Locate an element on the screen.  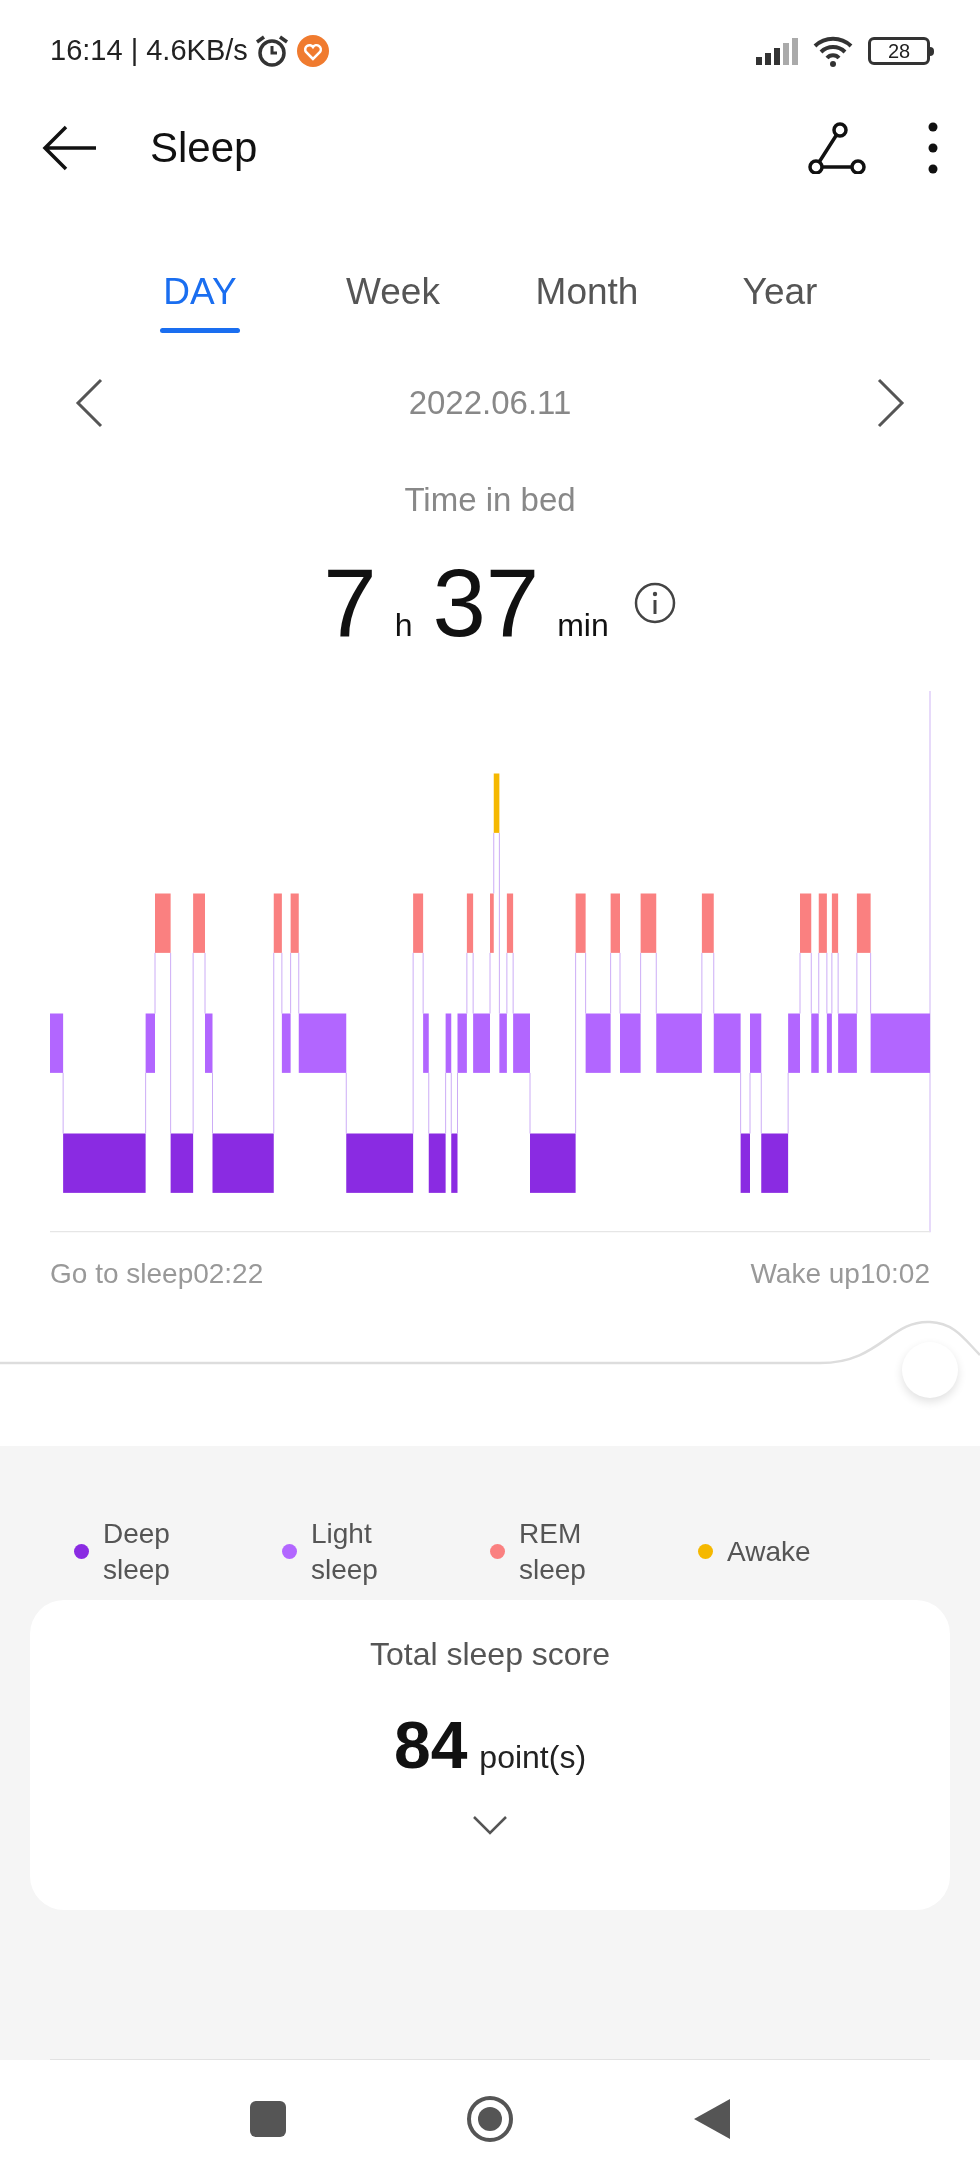
legend-label: Light sleep is located at coordinates (345, 1551).